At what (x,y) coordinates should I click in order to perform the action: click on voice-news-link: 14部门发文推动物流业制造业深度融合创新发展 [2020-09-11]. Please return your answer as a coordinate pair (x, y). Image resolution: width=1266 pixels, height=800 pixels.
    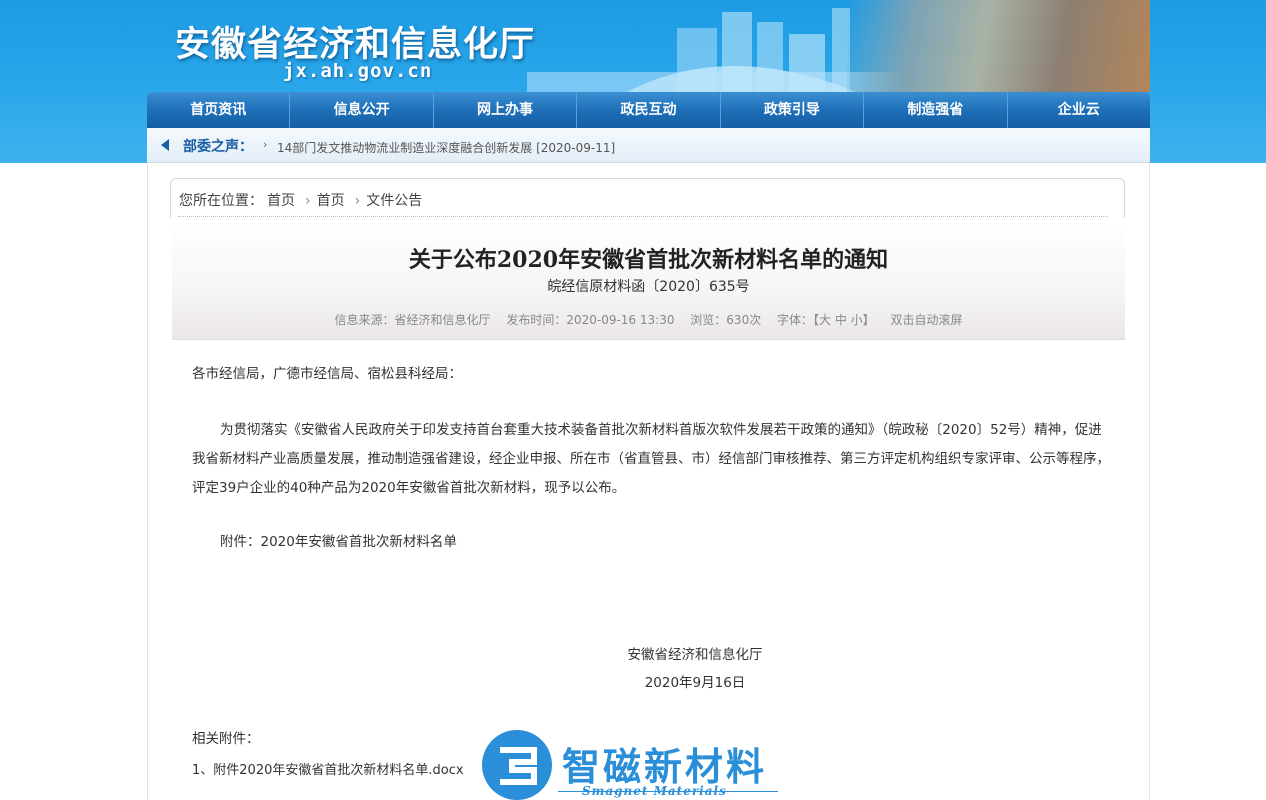
    Looking at the image, I should click on (446, 147).